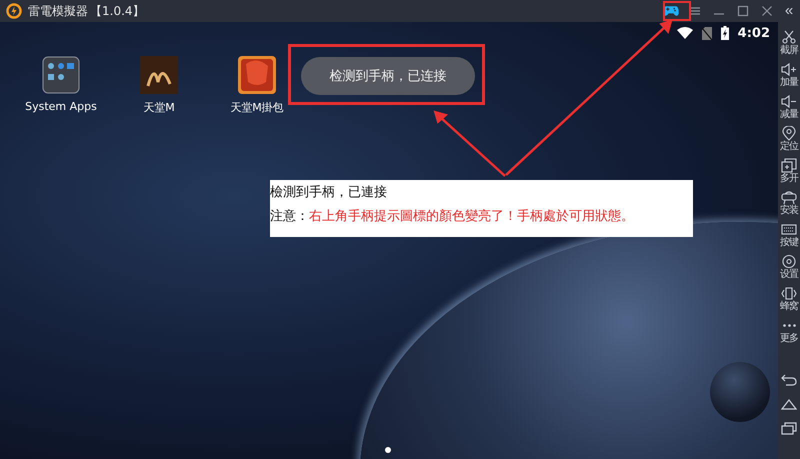  What do you see at coordinates (707, 33) in the screenshot?
I see `no-sim-icon` at bounding box center [707, 33].